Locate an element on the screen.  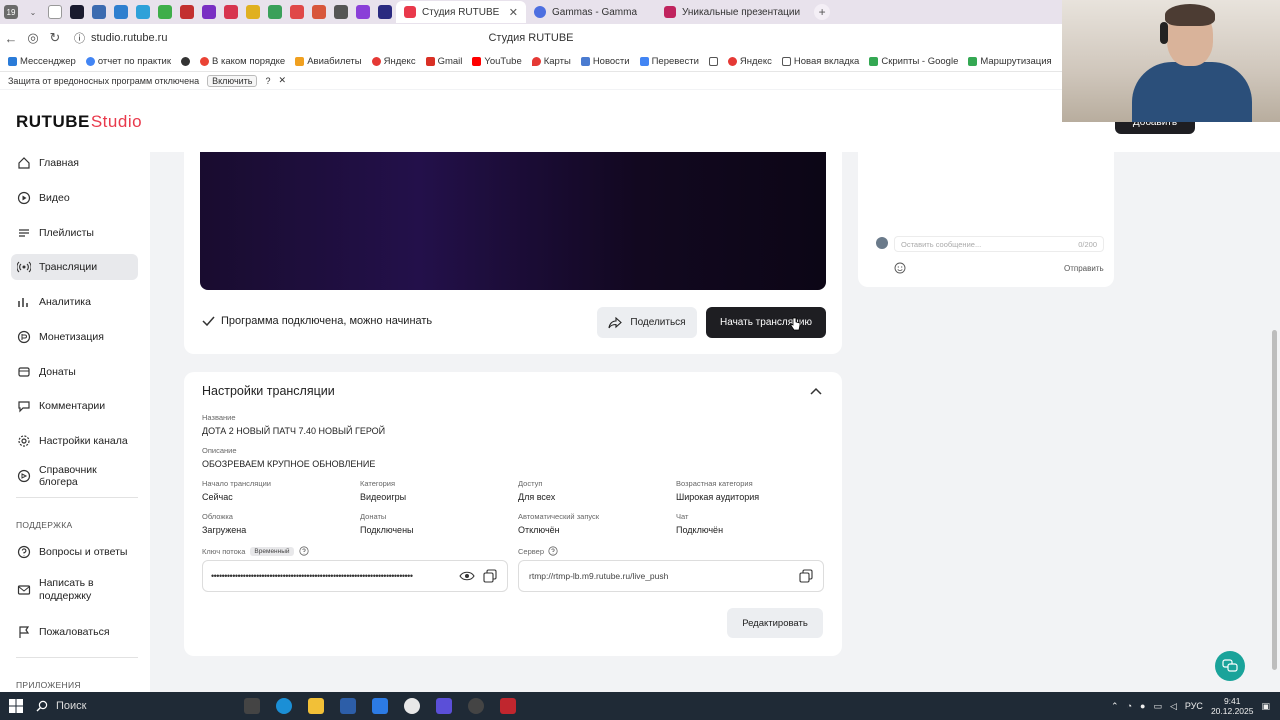
bookmark-item: Gmail is located at coordinates (443, 61).